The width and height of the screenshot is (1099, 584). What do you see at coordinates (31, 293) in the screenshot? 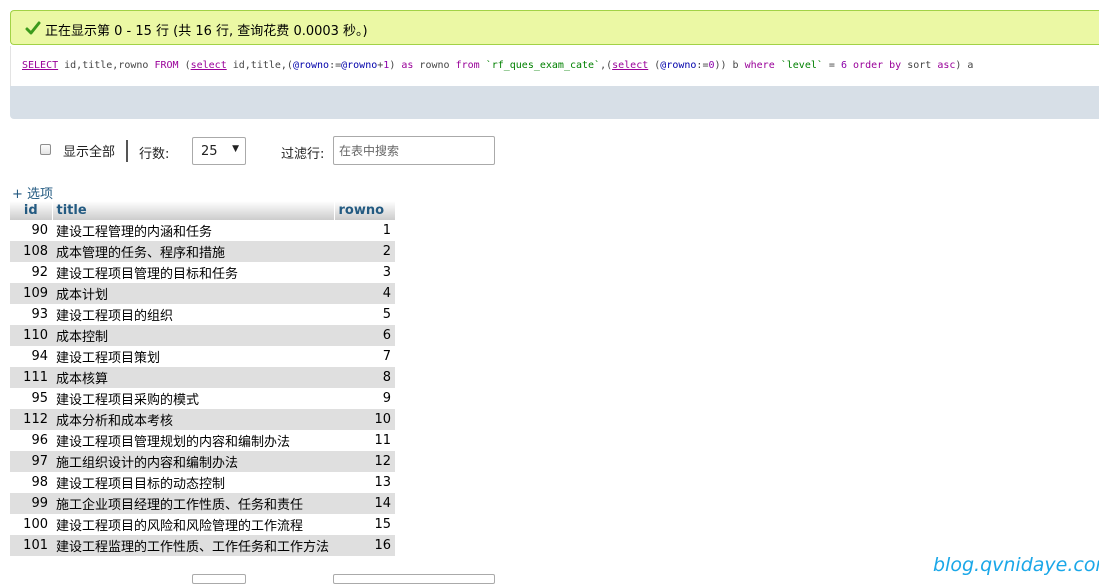
I see `cell-id: 109` at bounding box center [31, 293].